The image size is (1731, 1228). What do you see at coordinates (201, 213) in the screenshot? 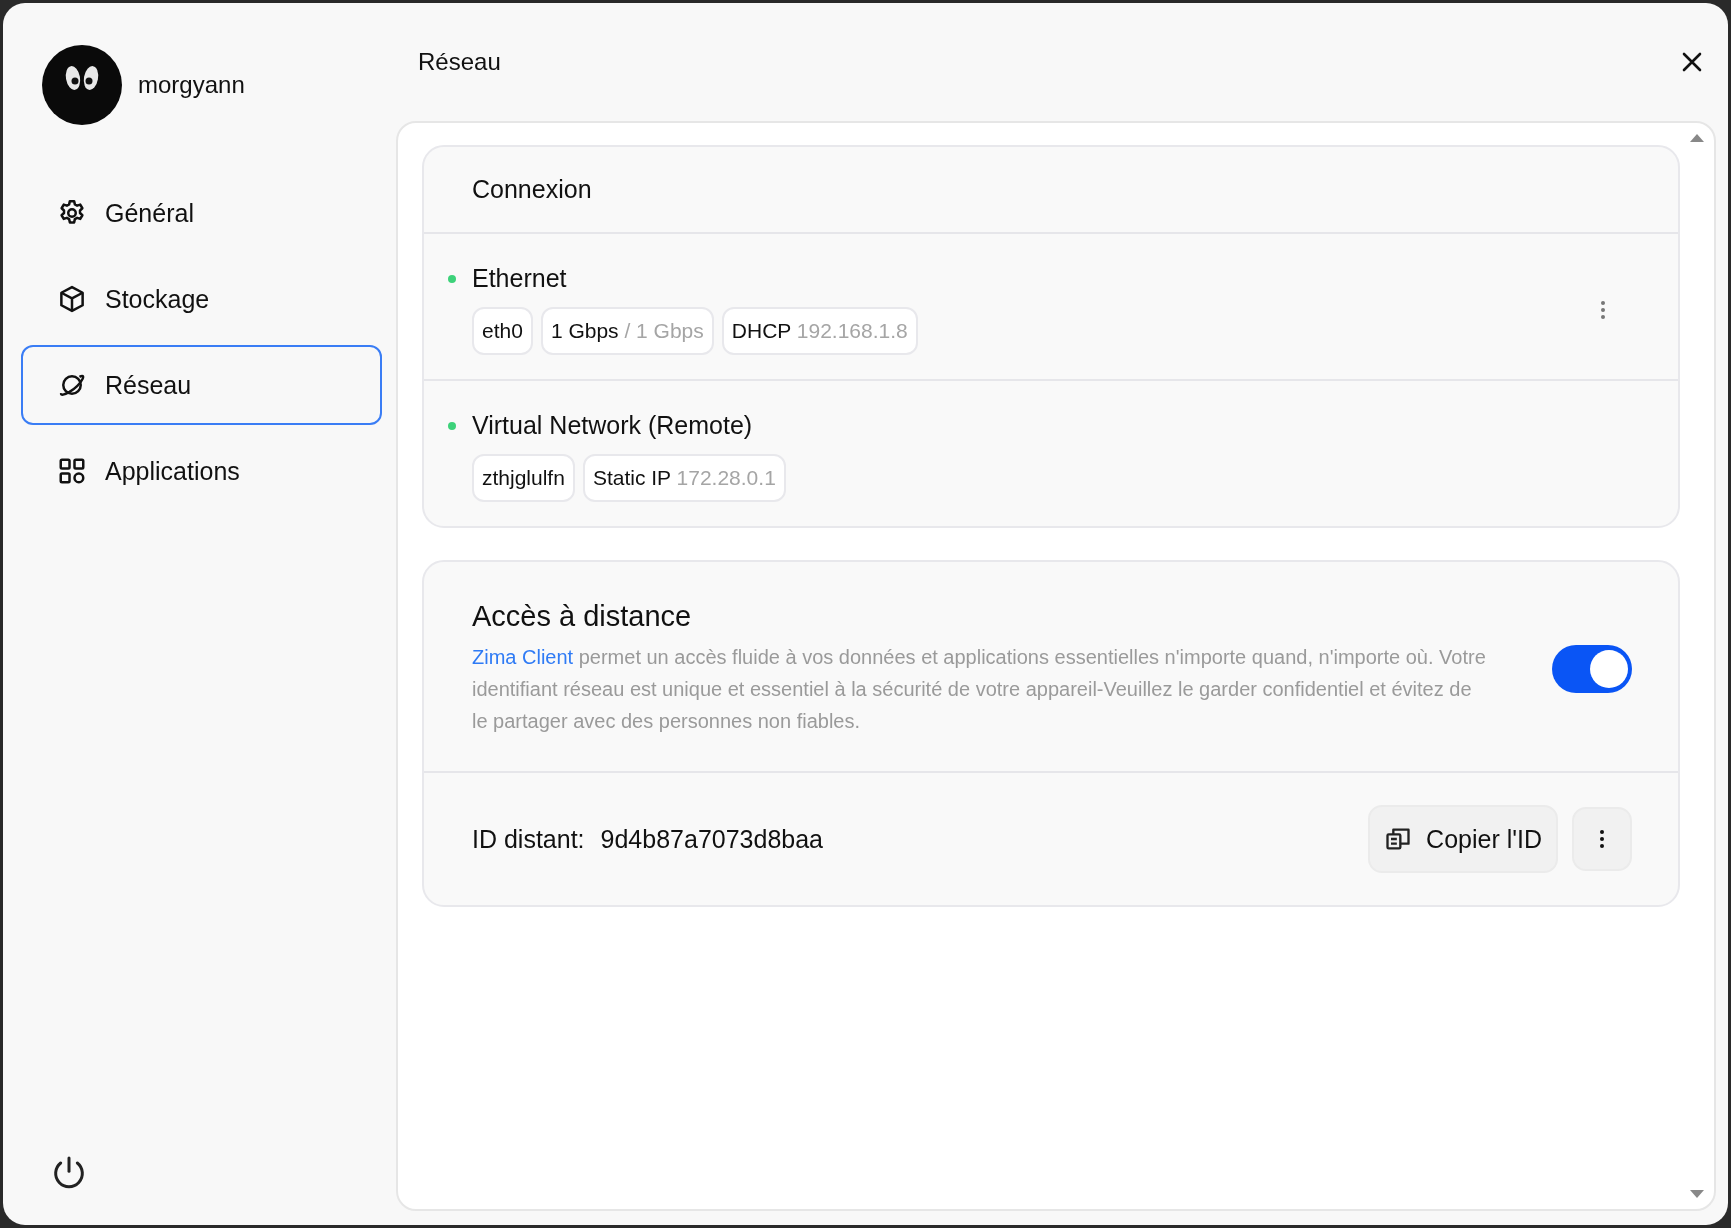
I see `sidebar-item: Général` at bounding box center [201, 213].